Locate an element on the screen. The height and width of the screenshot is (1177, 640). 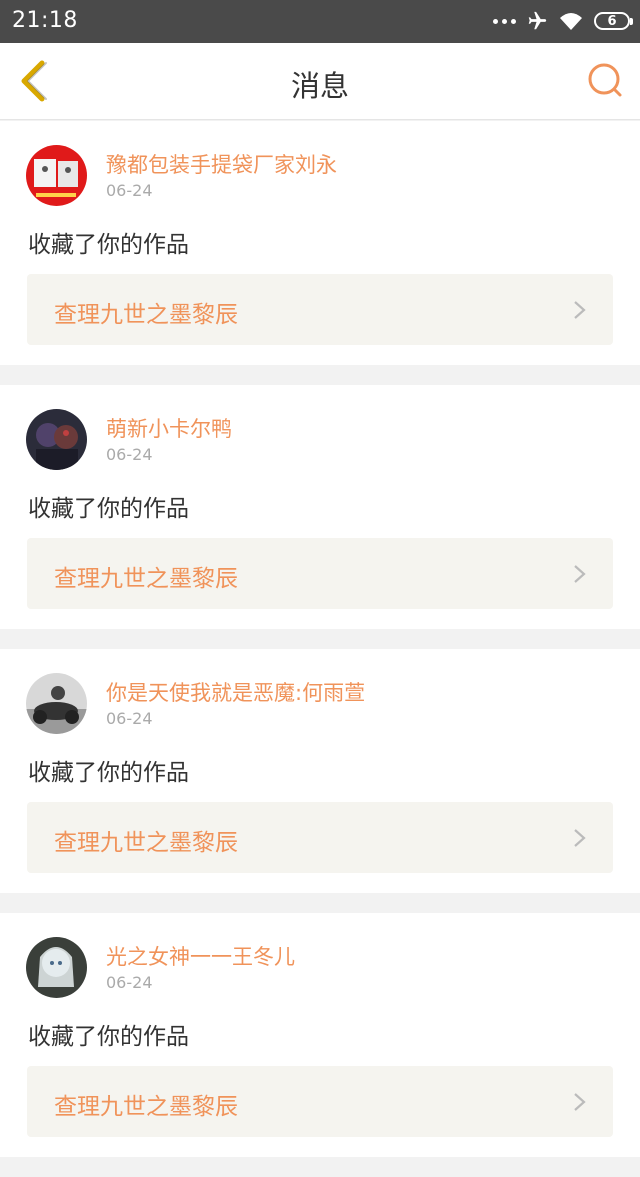
status-icons: 6 is located at coordinates (563, 21).